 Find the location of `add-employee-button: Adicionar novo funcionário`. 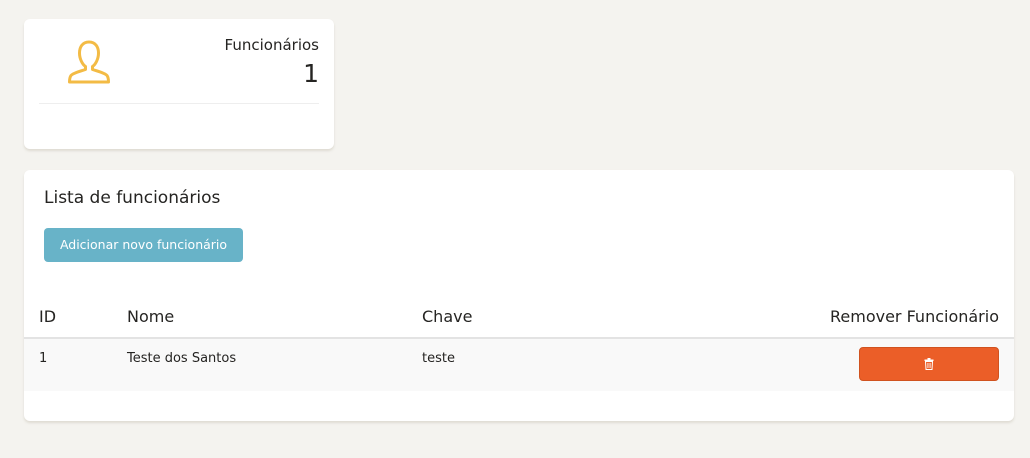

add-employee-button: Adicionar novo funcionário is located at coordinates (143, 245).